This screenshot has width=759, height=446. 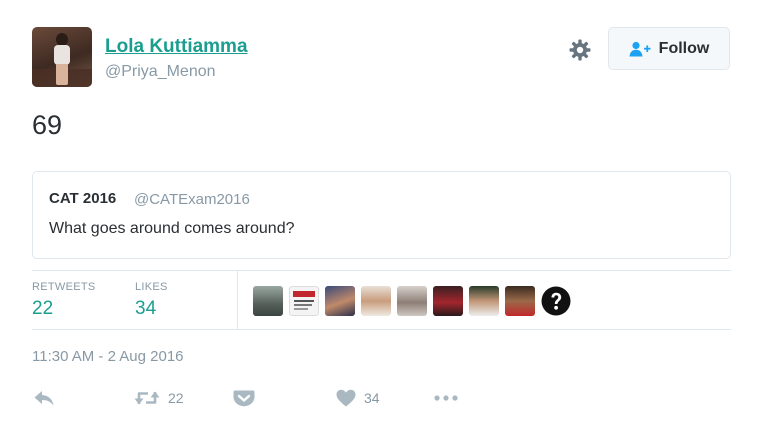 What do you see at coordinates (47, 125) in the screenshot?
I see `tweet-text: 69` at bounding box center [47, 125].